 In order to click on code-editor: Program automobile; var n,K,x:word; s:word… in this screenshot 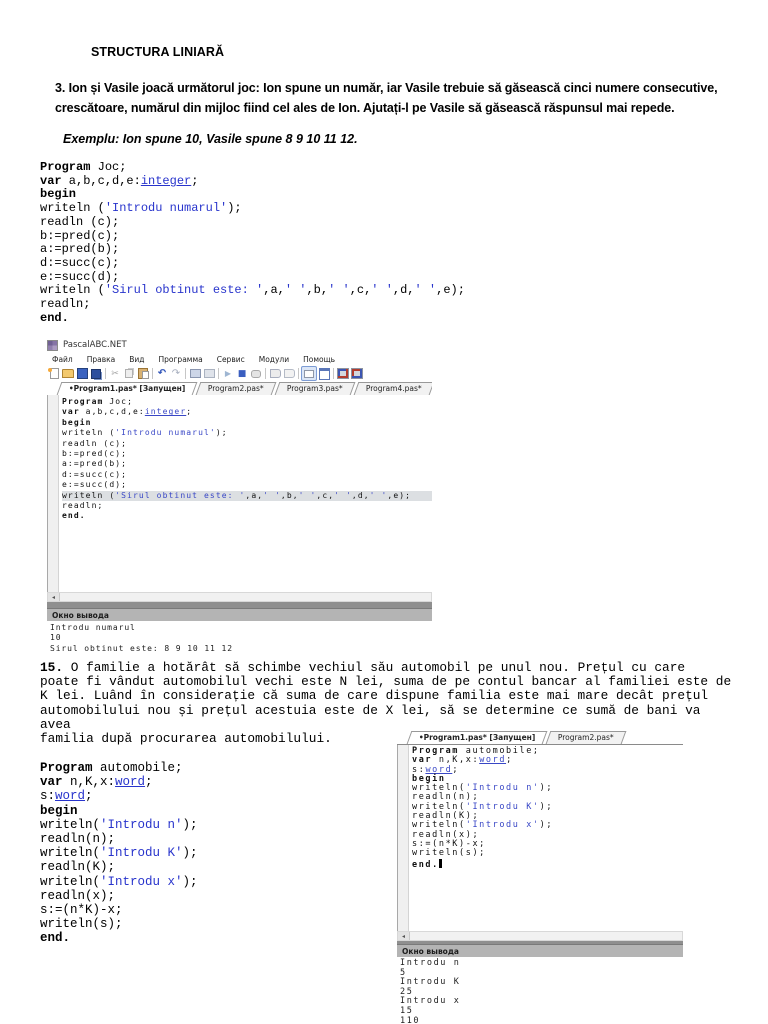, I will do `click(540, 838)`.